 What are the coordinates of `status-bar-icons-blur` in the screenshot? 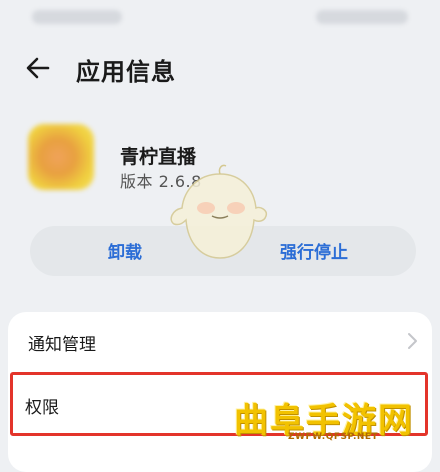 It's located at (362, 17).